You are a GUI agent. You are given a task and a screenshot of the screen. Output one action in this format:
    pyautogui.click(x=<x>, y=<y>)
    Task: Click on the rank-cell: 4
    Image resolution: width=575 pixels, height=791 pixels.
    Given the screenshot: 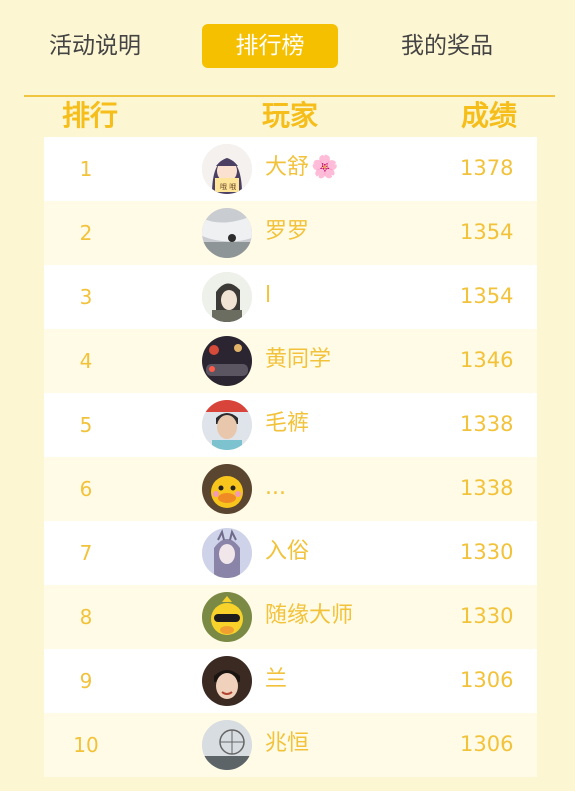 What is the action you would take?
    pyautogui.click(x=86, y=361)
    